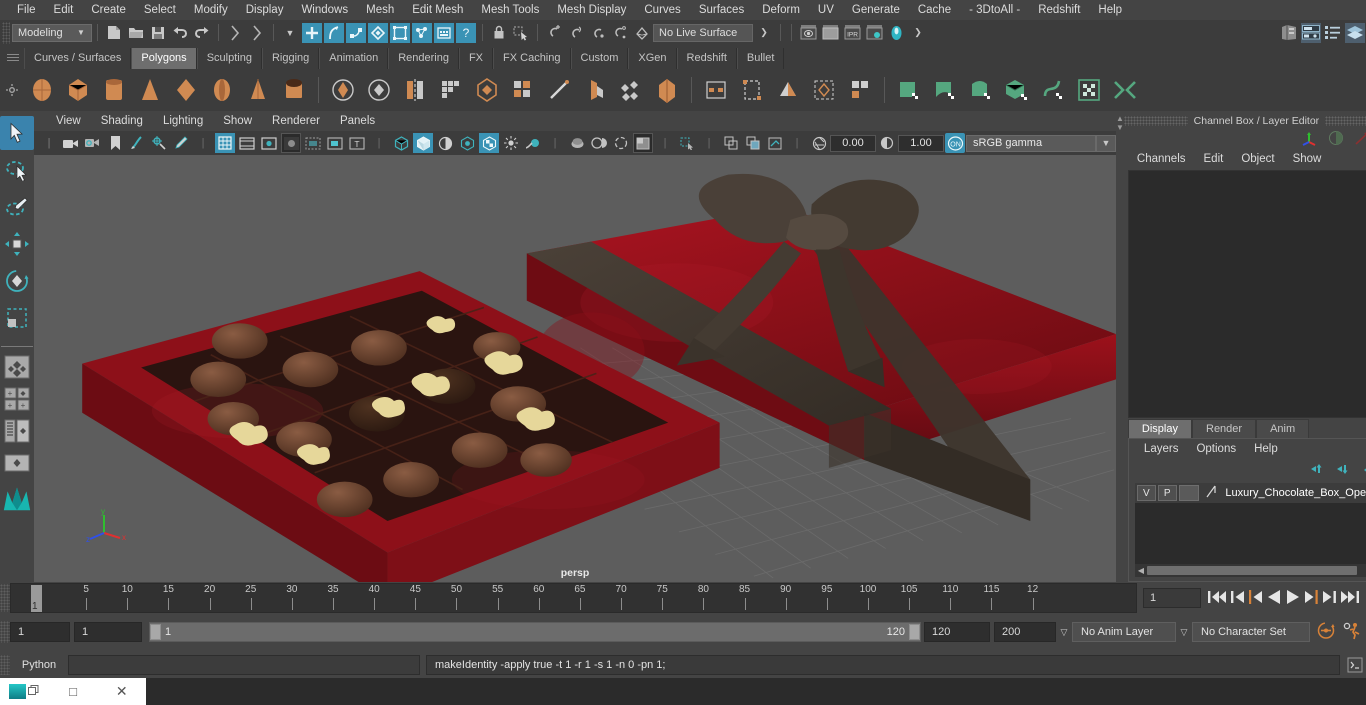  Describe the element at coordinates (824, 90) in the screenshot. I see `poly-uv-icon` at that location.